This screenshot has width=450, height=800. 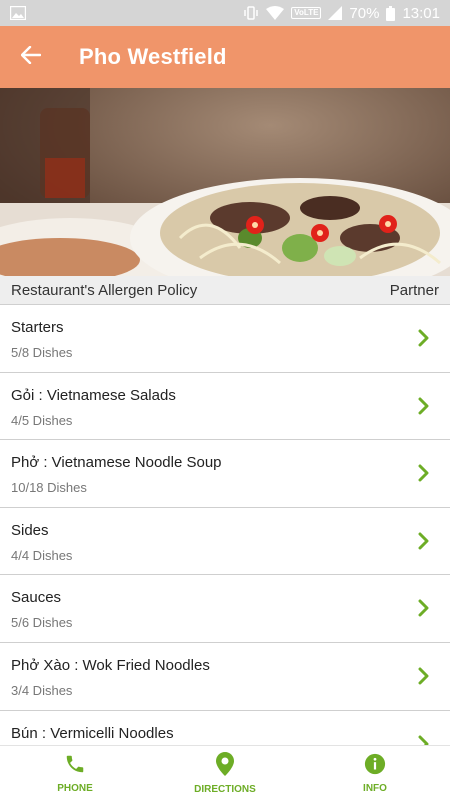 I want to click on category-item-vermicelli-noodles: Bún : Vermicelli Noodles, so click(x=225, y=728).